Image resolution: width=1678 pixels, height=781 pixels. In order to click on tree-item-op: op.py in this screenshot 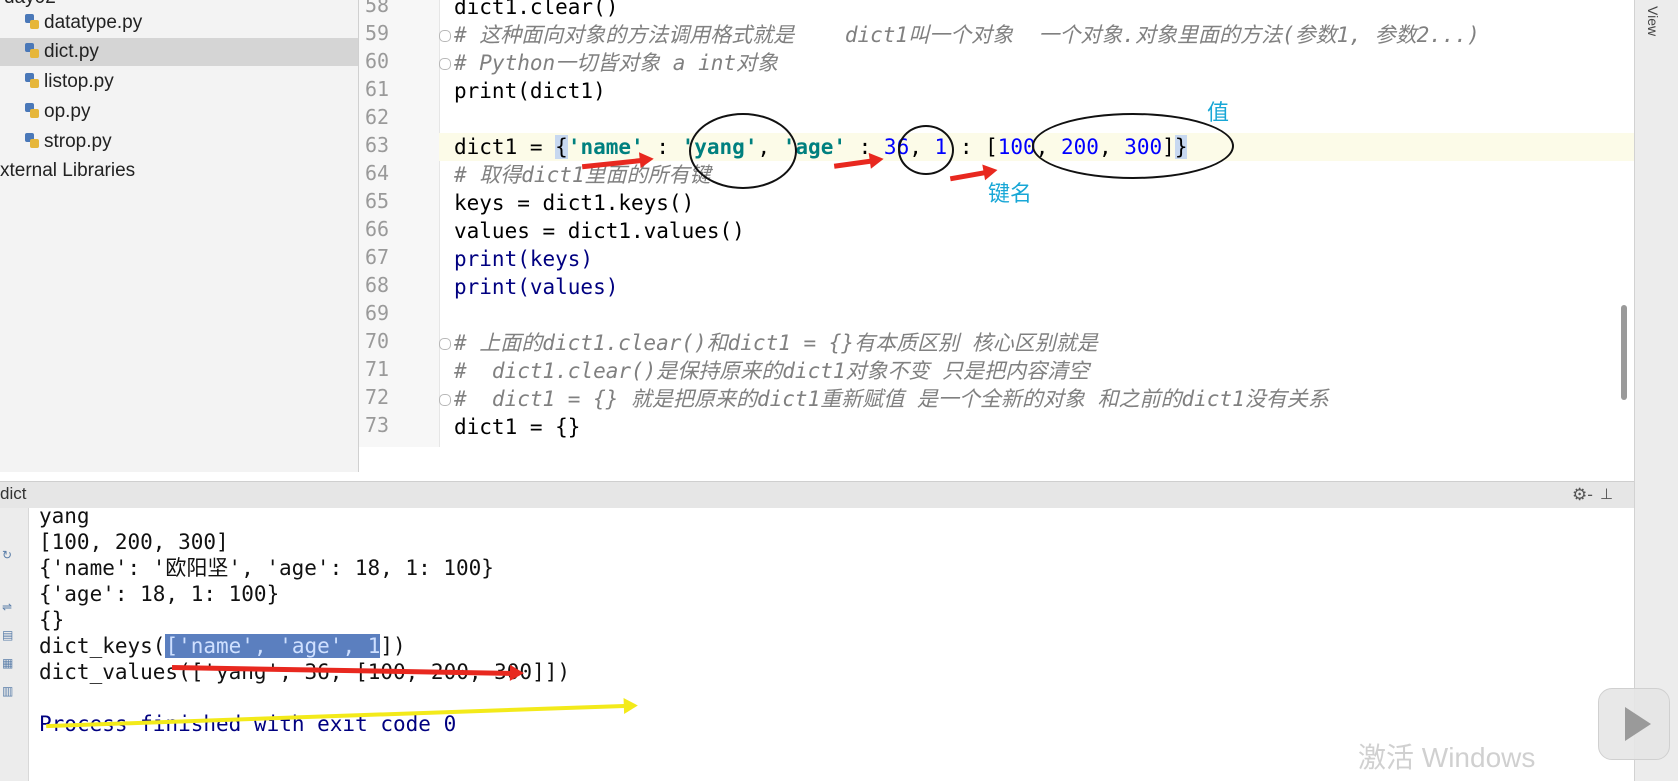, I will do `click(57, 112)`.